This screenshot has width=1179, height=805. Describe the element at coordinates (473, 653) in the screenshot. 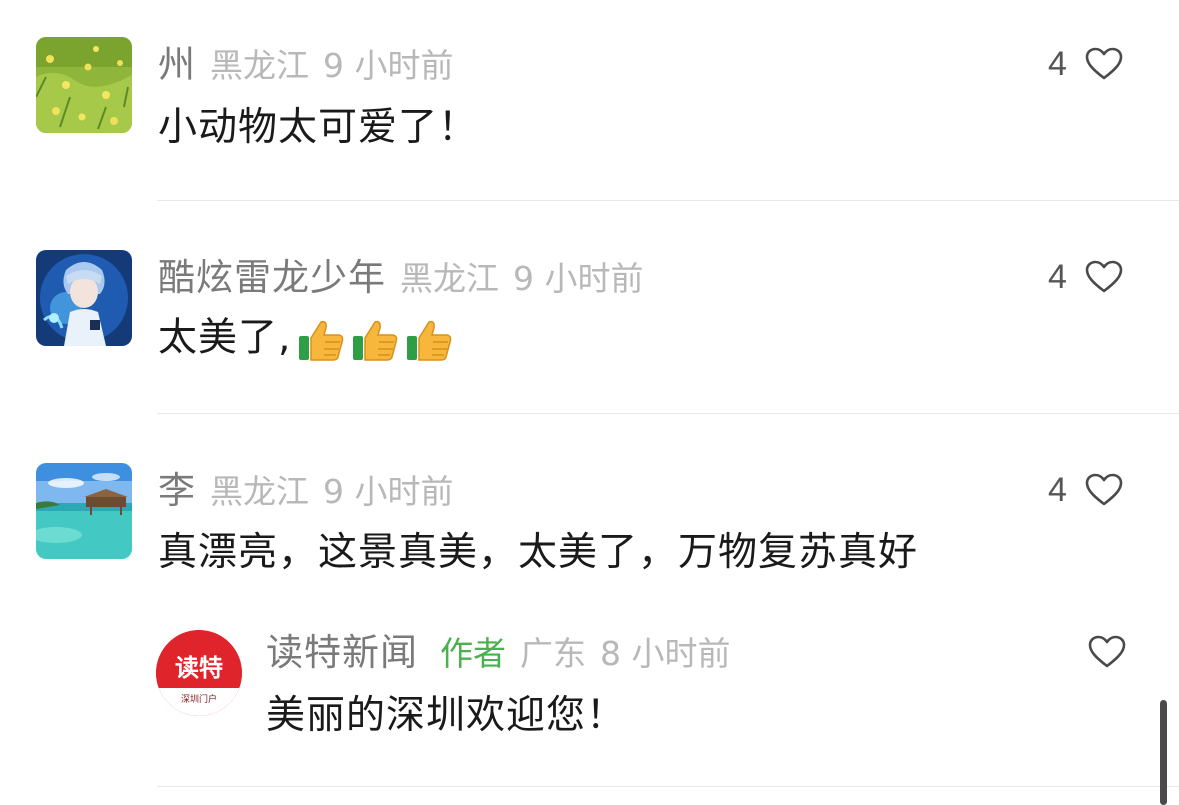

I see `author-badge: 作者` at that location.